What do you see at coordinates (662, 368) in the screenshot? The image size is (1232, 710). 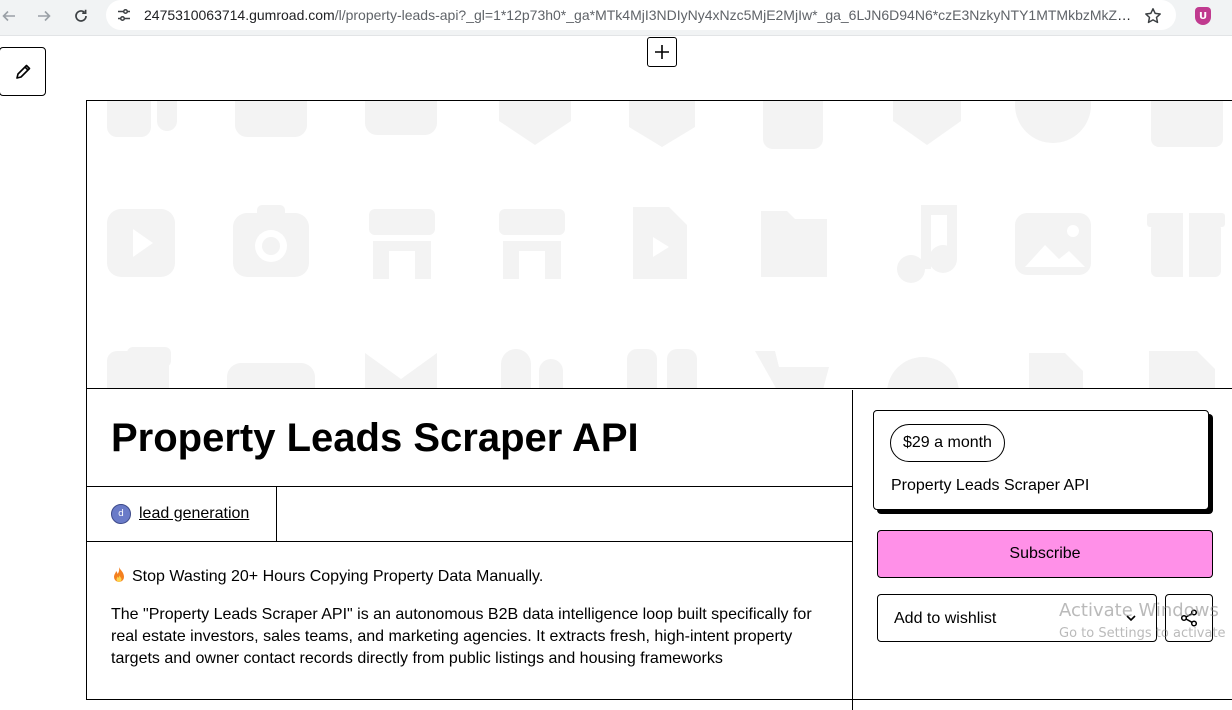 I see `quote-icon` at bounding box center [662, 368].